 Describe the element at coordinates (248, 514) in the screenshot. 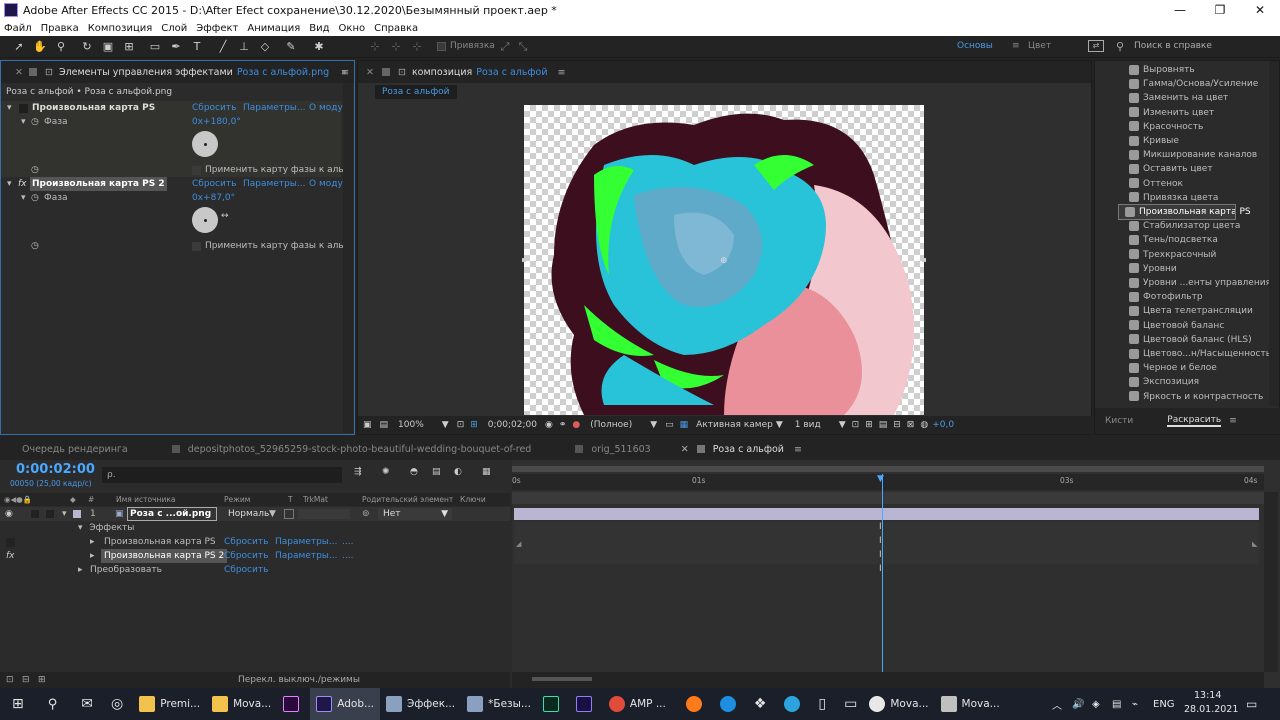

I see `layer-mode-select: Нормаль` at that location.